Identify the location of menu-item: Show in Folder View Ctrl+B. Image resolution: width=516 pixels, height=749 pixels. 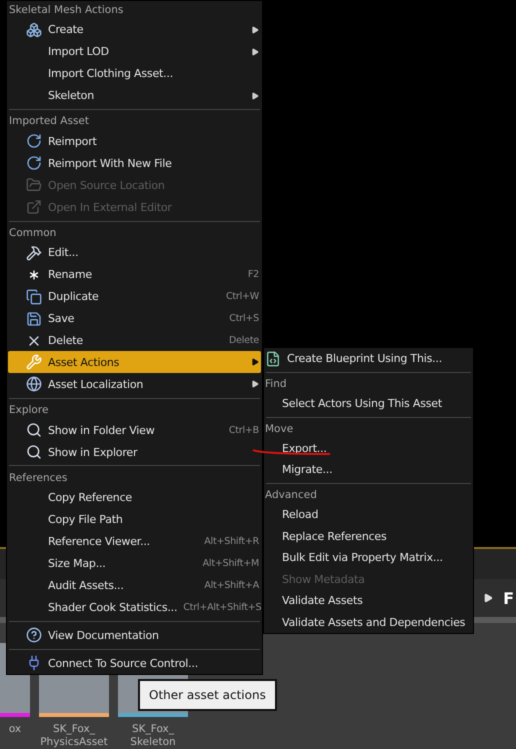
(134, 430).